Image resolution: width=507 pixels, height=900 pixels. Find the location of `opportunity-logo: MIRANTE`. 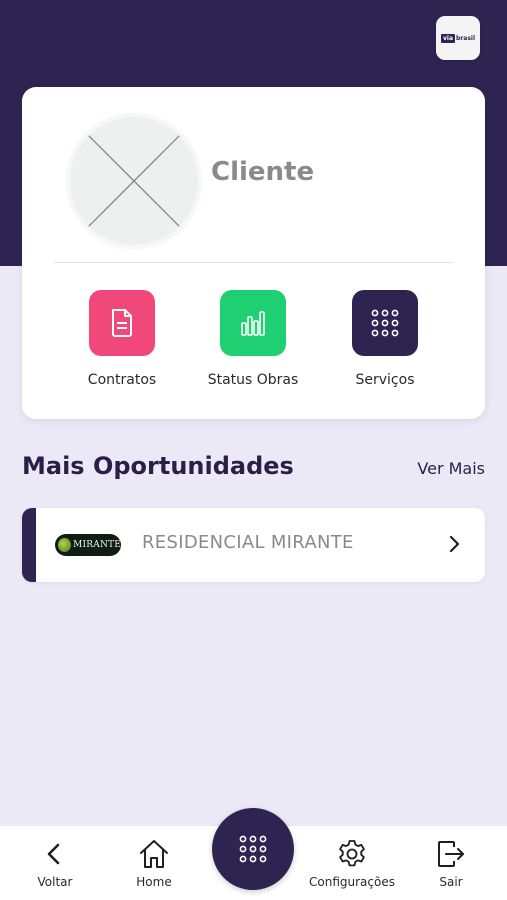

opportunity-logo: MIRANTE is located at coordinates (88, 545).